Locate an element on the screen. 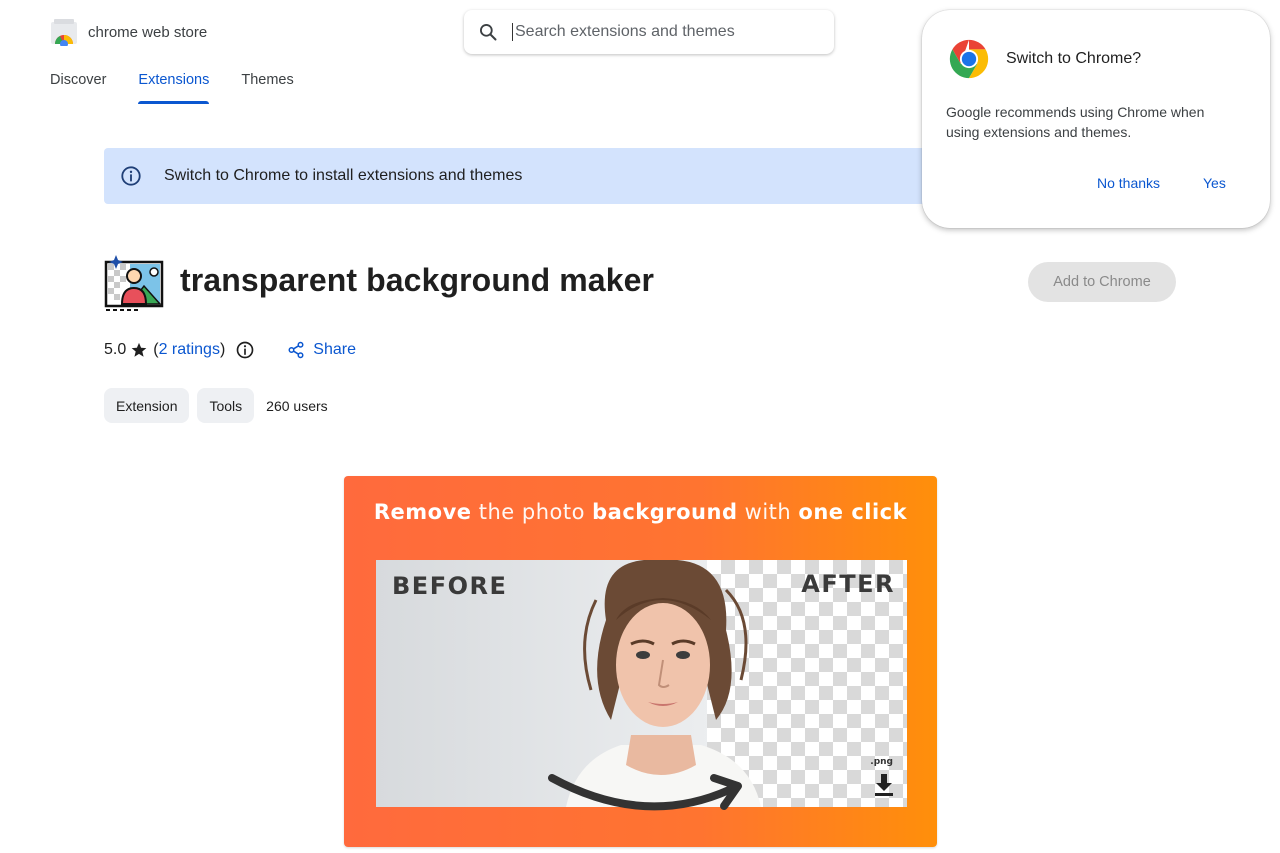 The height and width of the screenshot is (853, 1280). png-label: .png is located at coordinates (881, 762).